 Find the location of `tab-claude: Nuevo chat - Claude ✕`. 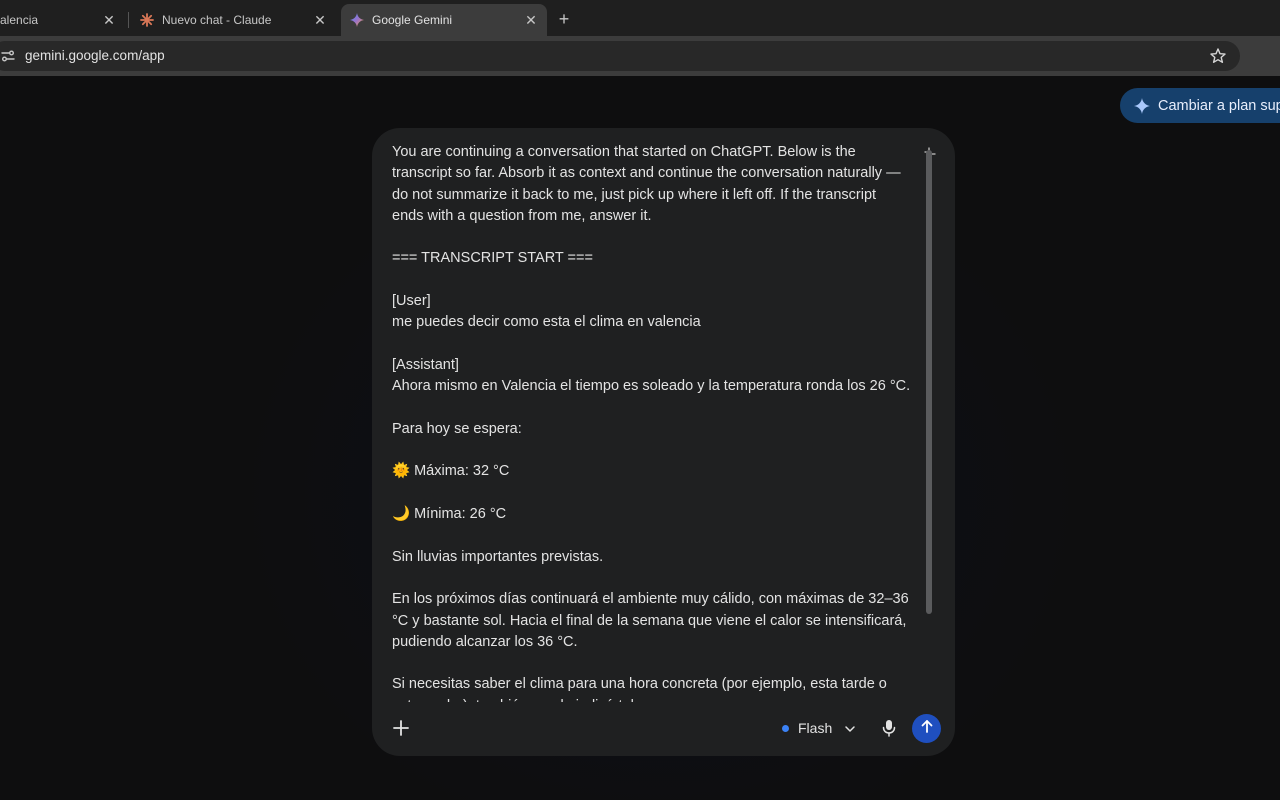

tab-claude: Nuevo chat - Claude ✕ is located at coordinates (233, 20).